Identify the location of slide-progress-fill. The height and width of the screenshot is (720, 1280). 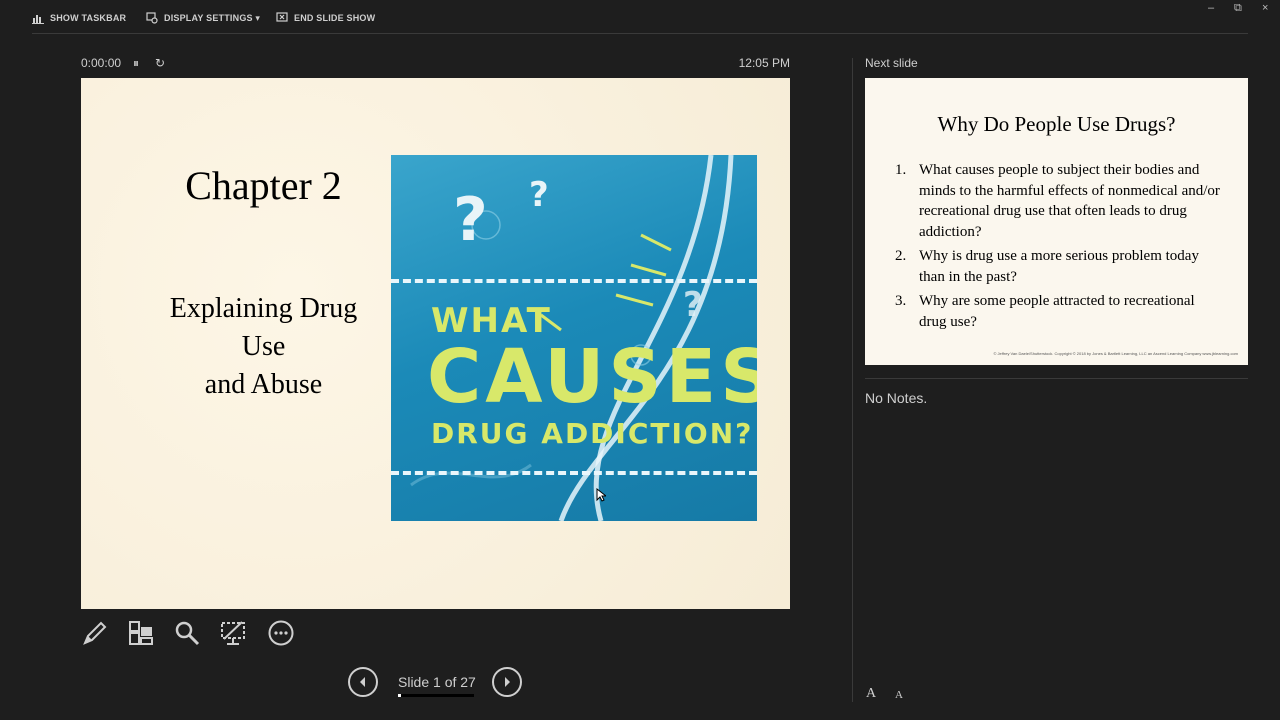
(399, 695).